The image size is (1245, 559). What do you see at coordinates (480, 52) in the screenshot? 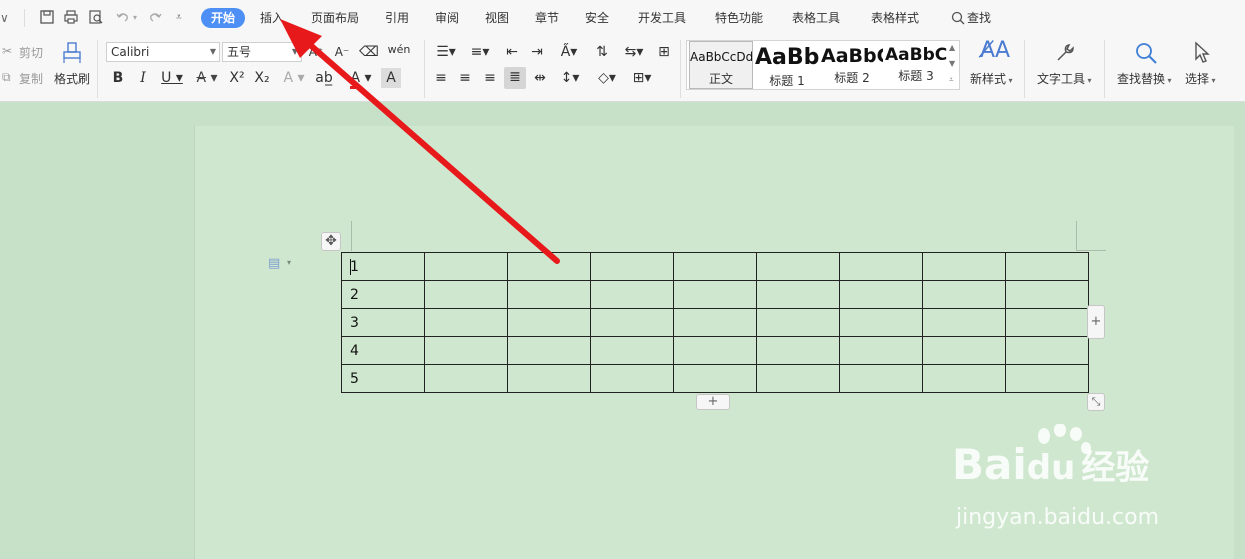
I see `numbered-list-icon: ≡▾` at bounding box center [480, 52].